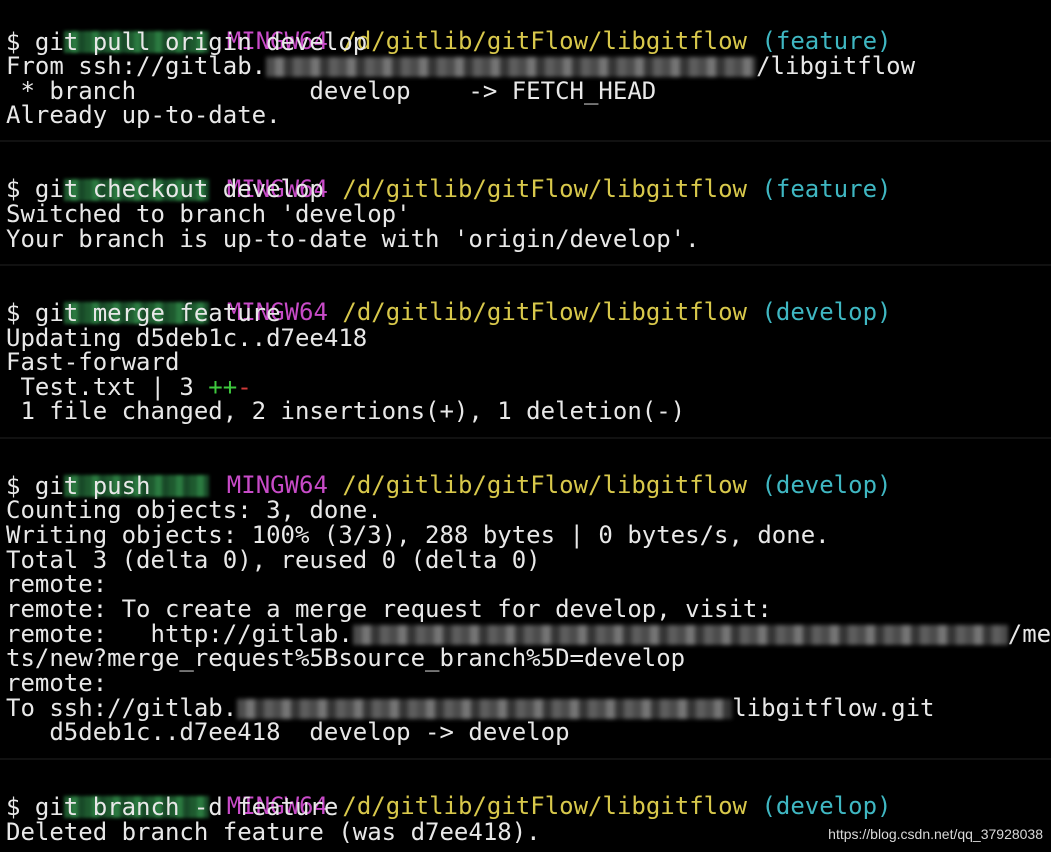 The width and height of the screenshot is (1051, 852). I want to click on output-line: d5deb1c..d7ee418 develop -> develop, so click(288, 732).